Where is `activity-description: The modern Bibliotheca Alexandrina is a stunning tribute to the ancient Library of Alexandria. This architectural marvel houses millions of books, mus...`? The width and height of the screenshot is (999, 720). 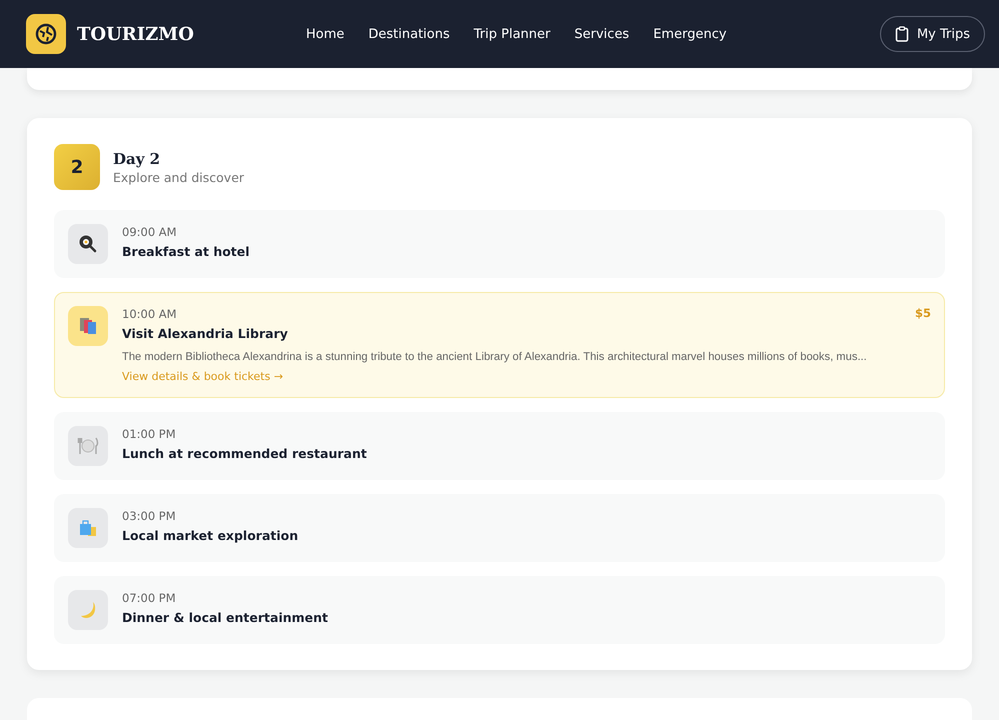
activity-description: The modern Bibliotheca Alexandrina is a stunning tribute to the ancient Library of Alexandria. This architectural marvel houses millions of books, mus... is located at coordinates (495, 357).